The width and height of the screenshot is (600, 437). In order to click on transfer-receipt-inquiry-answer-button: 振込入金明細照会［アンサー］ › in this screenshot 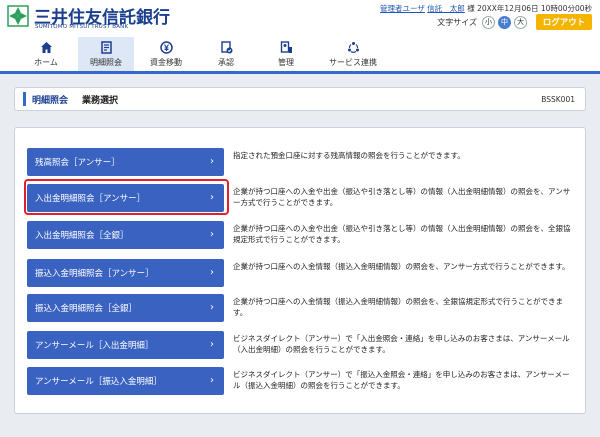, I will do `click(125, 273)`.